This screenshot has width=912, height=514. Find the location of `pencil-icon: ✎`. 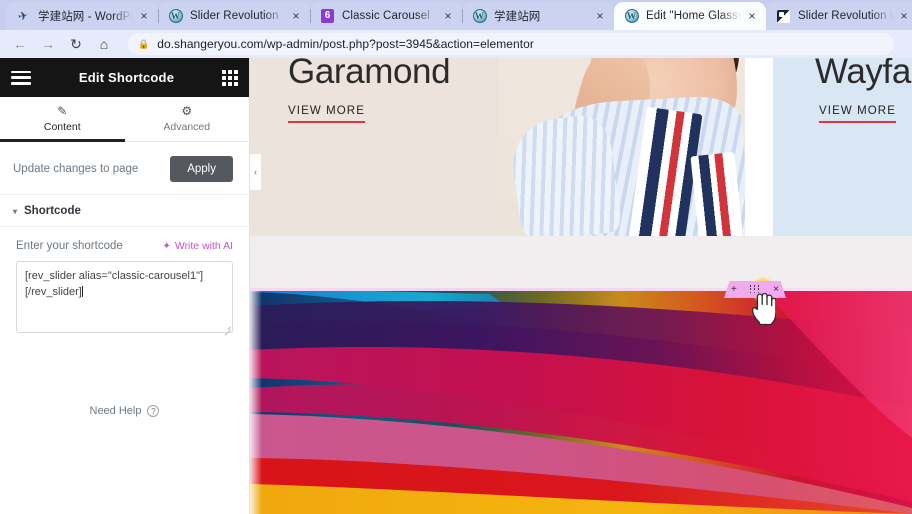

pencil-icon: ✎ is located at coordinates (62, 111).